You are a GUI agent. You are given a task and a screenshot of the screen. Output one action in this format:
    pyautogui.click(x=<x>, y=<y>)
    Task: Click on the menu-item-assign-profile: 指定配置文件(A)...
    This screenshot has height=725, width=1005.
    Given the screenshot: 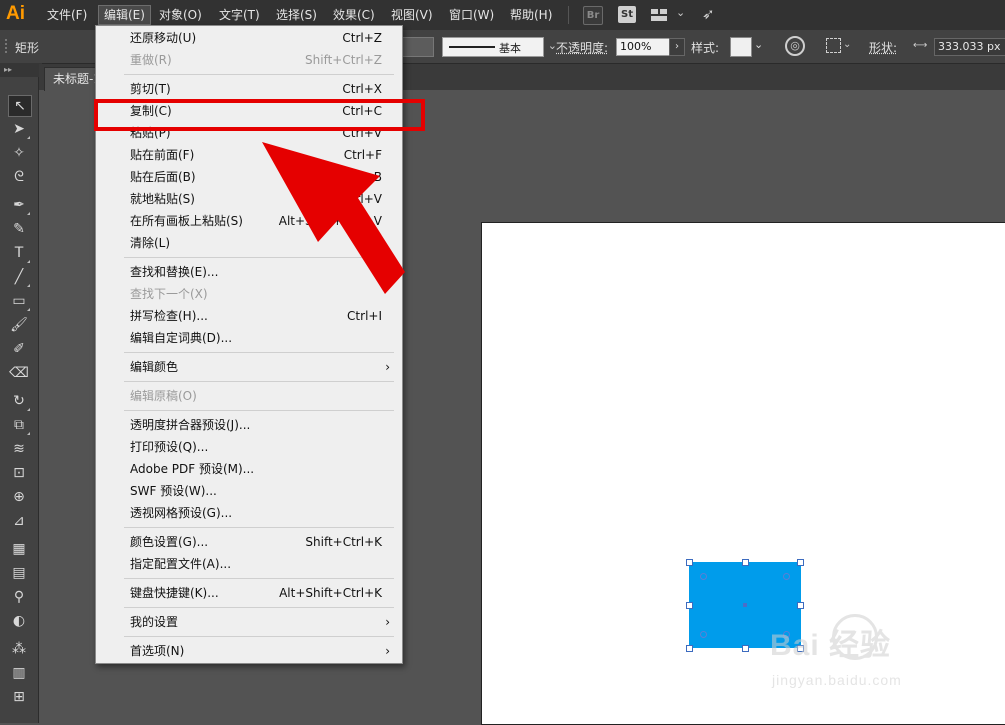 What is the action you would take?
    pyautogui.click(x=249, y=564)
    